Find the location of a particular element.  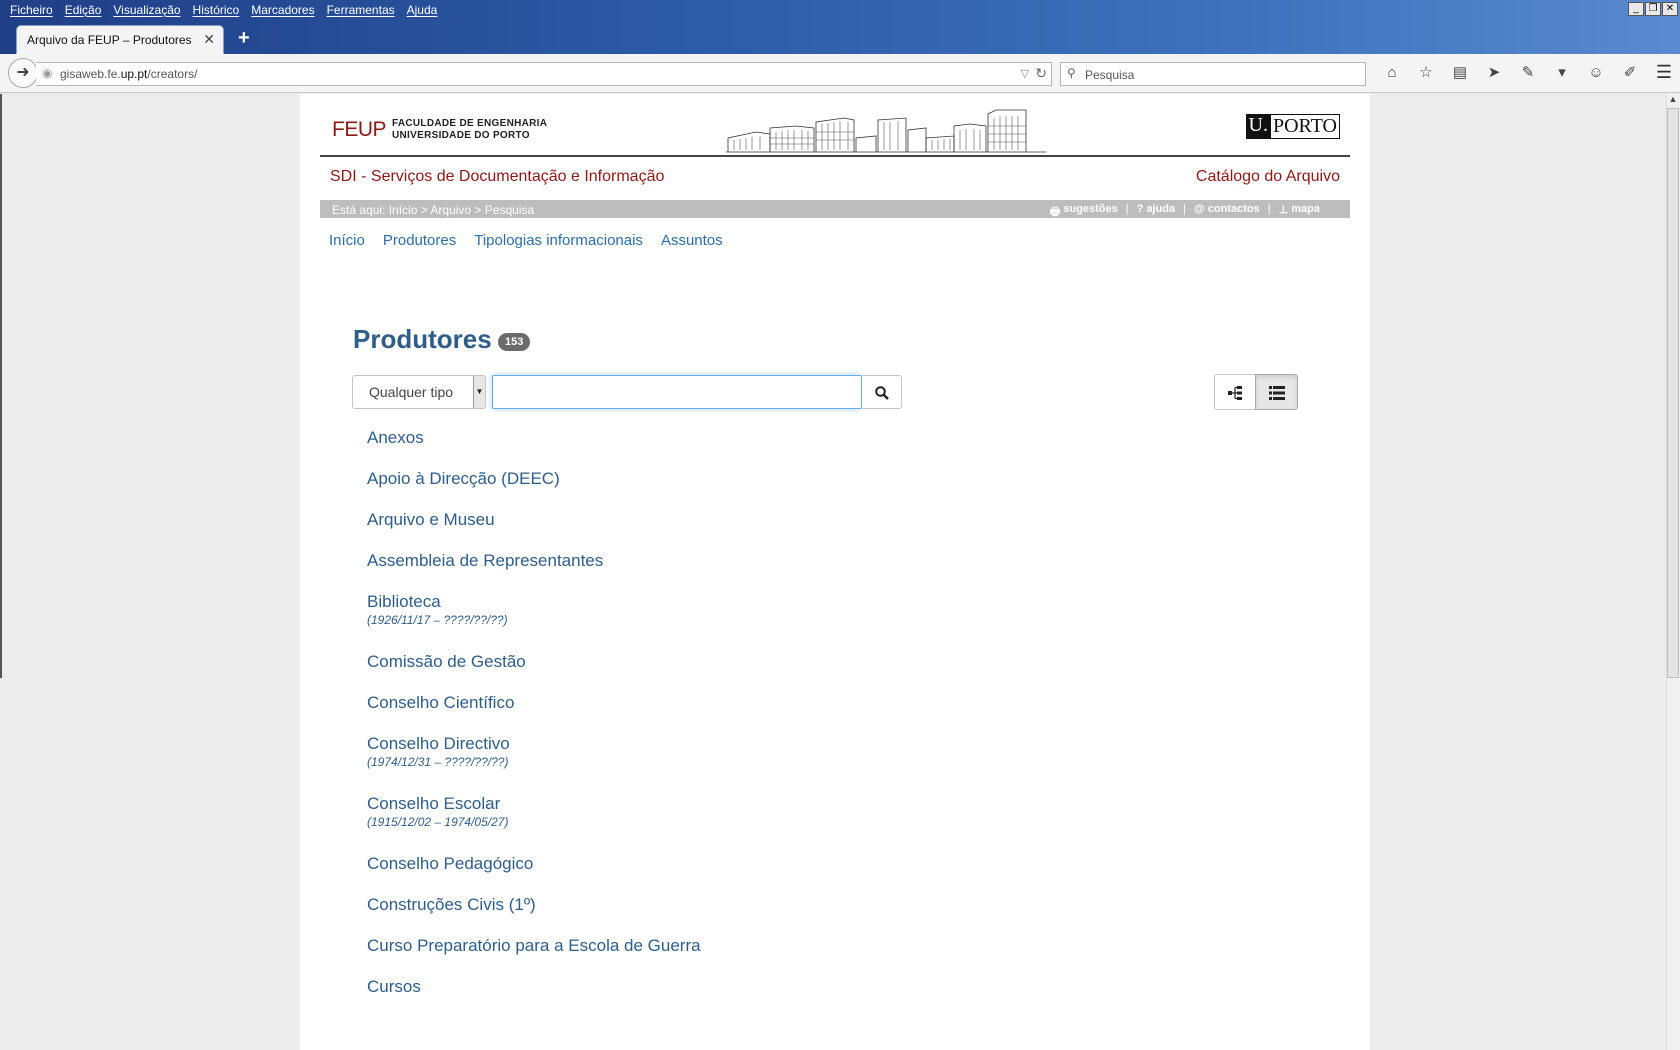

producer-link: Apoio à Direcção (DEEC) is located at coordinates (534, 479).